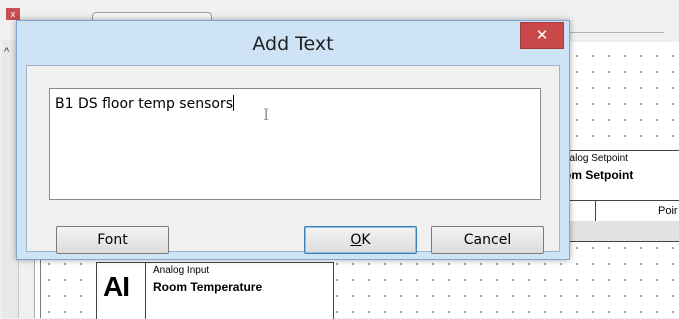 Image resolution: width=679 pixels, height=319 pixels. Describe the element at coordinates (208, 287) in the screenshot. I see `ai-name-label: Room Temperature` at that location.